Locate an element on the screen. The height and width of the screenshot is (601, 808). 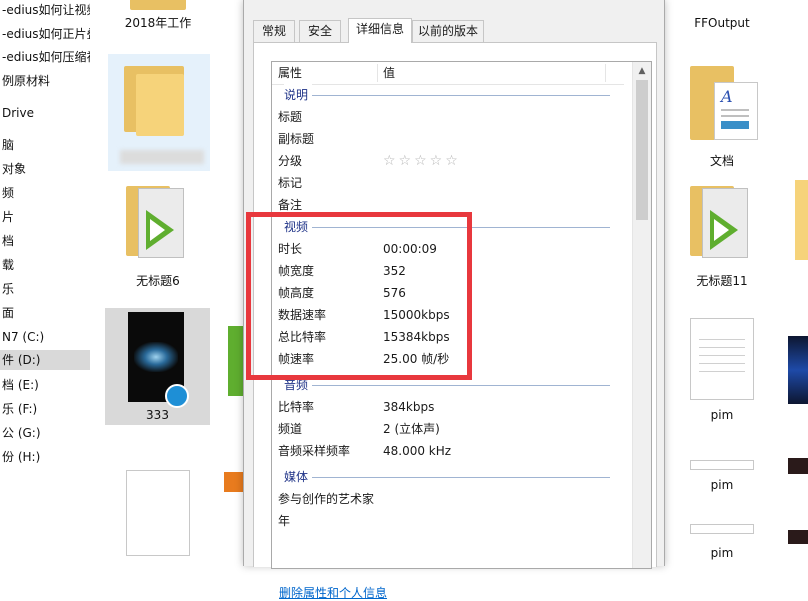
scroll-up-icon: ▲ is located at coordinates (642, 71).